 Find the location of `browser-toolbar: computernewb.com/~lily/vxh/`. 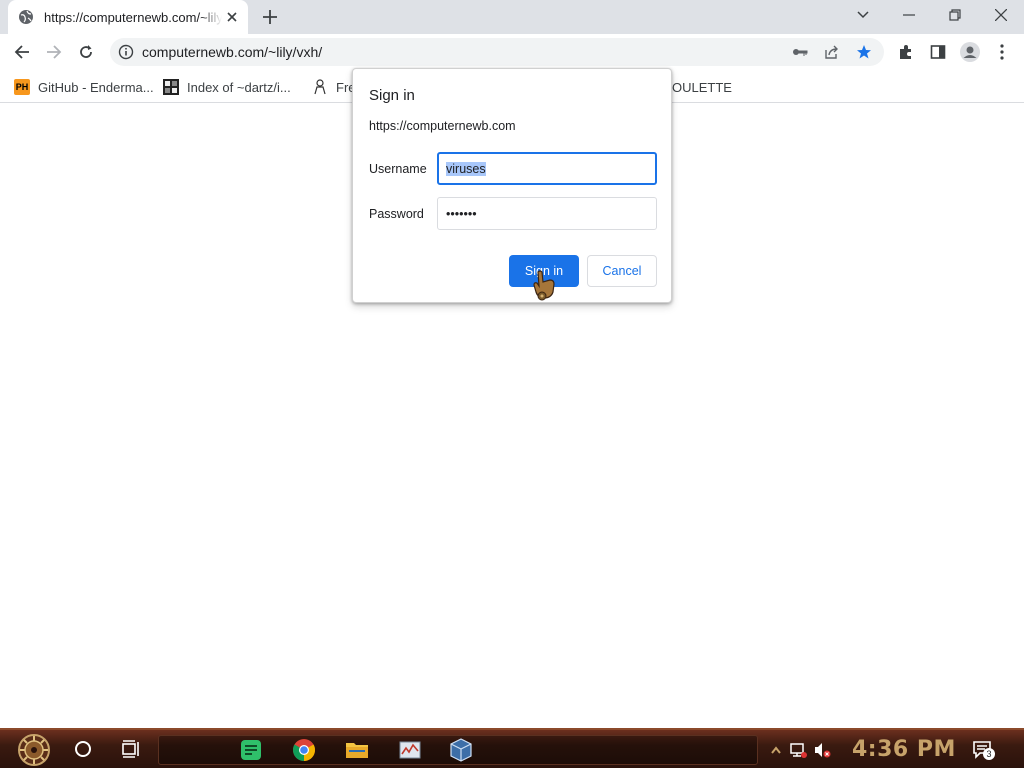

browser-toolbar: computernewb.com/~lily/vxh/ is located at coordinates (512, 52).